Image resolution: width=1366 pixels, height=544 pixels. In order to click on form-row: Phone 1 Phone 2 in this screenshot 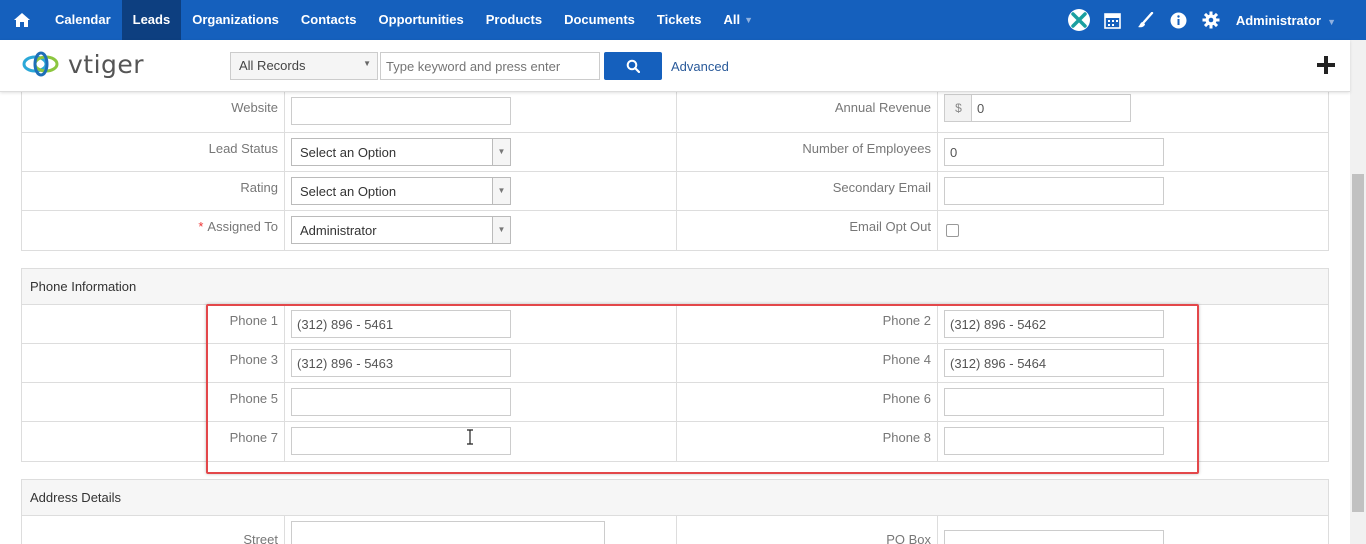, I will do `click(675, 324)`.